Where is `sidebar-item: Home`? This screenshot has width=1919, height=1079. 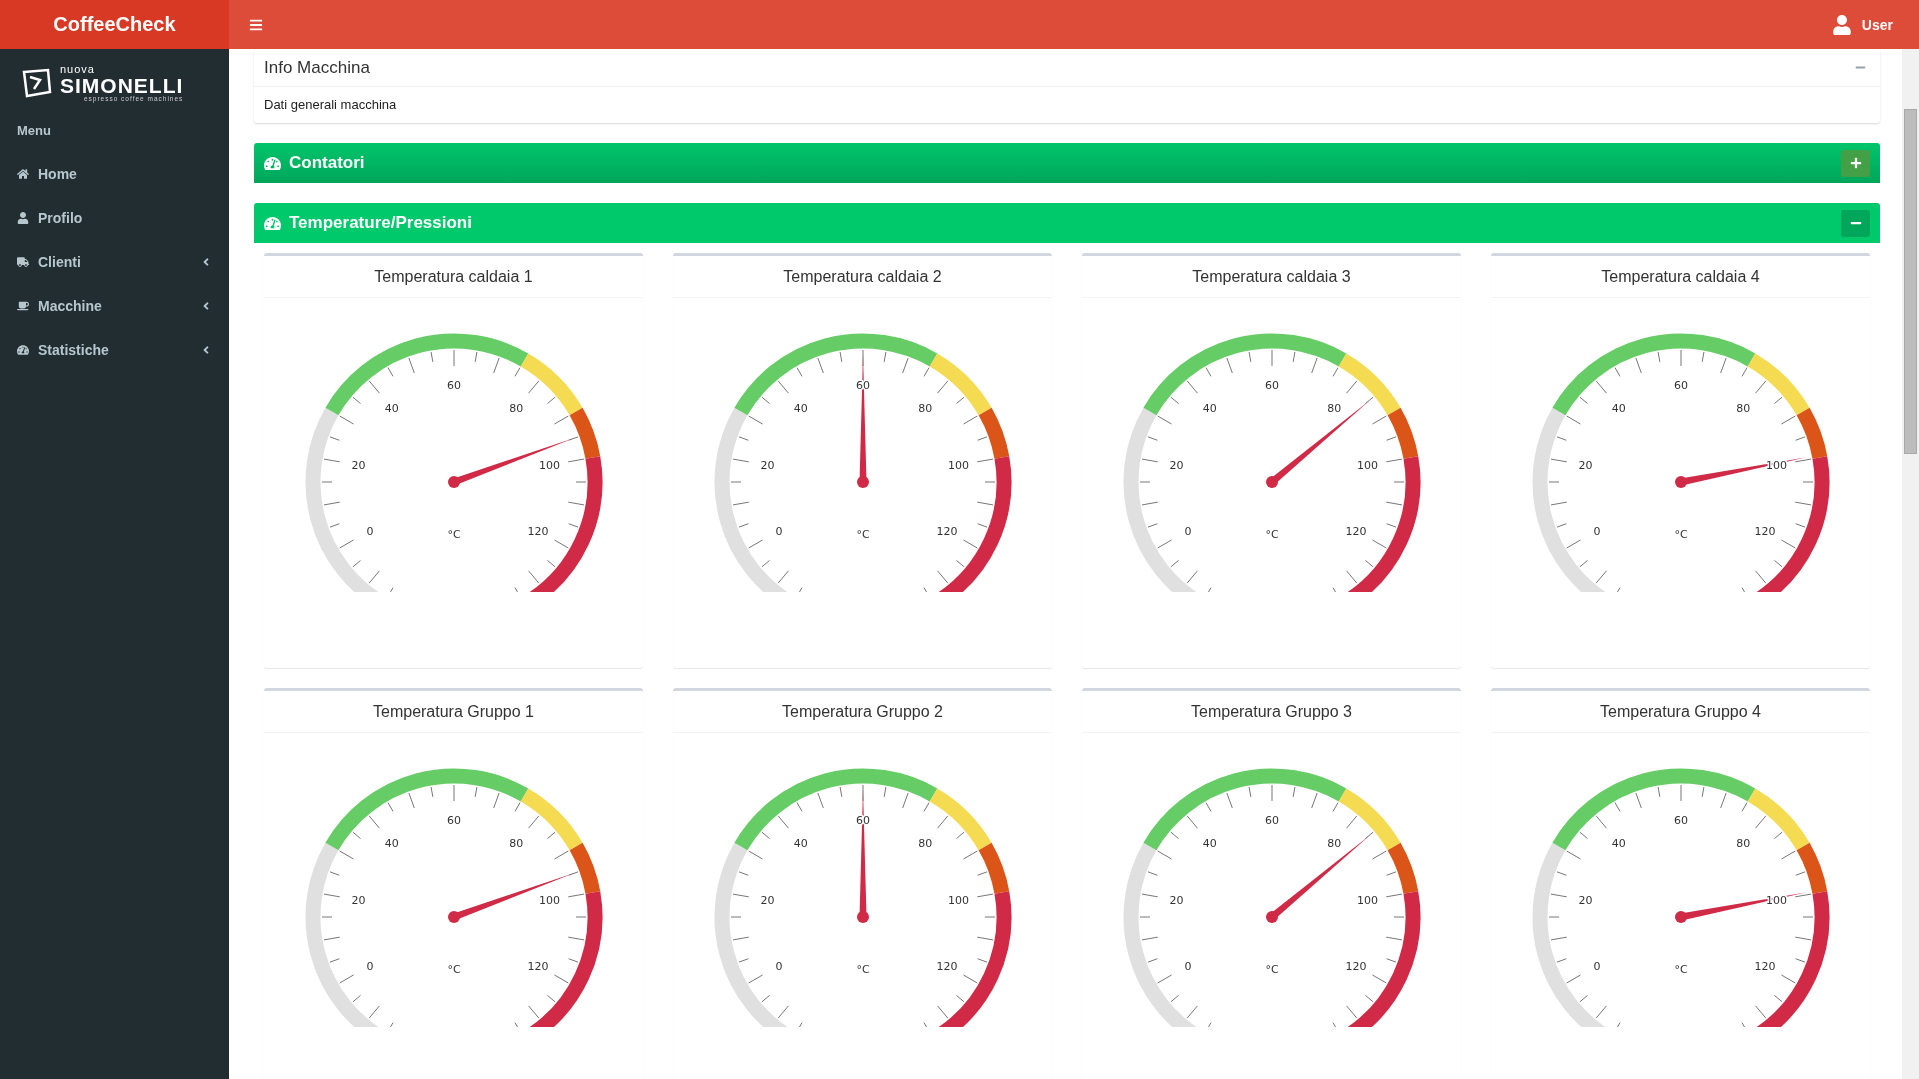 sidebar-item: Home is located at coordinates (114, 174).